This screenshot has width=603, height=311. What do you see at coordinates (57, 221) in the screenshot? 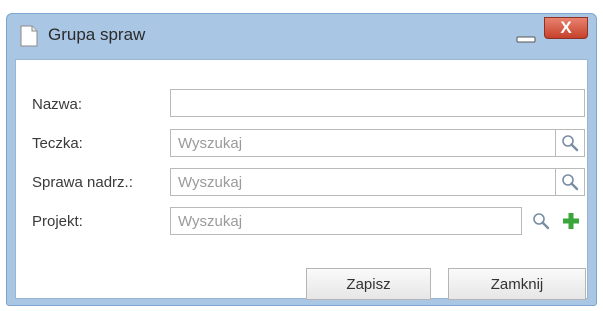
I see `project-label: Projekt:` at bounding box center [57, 221].